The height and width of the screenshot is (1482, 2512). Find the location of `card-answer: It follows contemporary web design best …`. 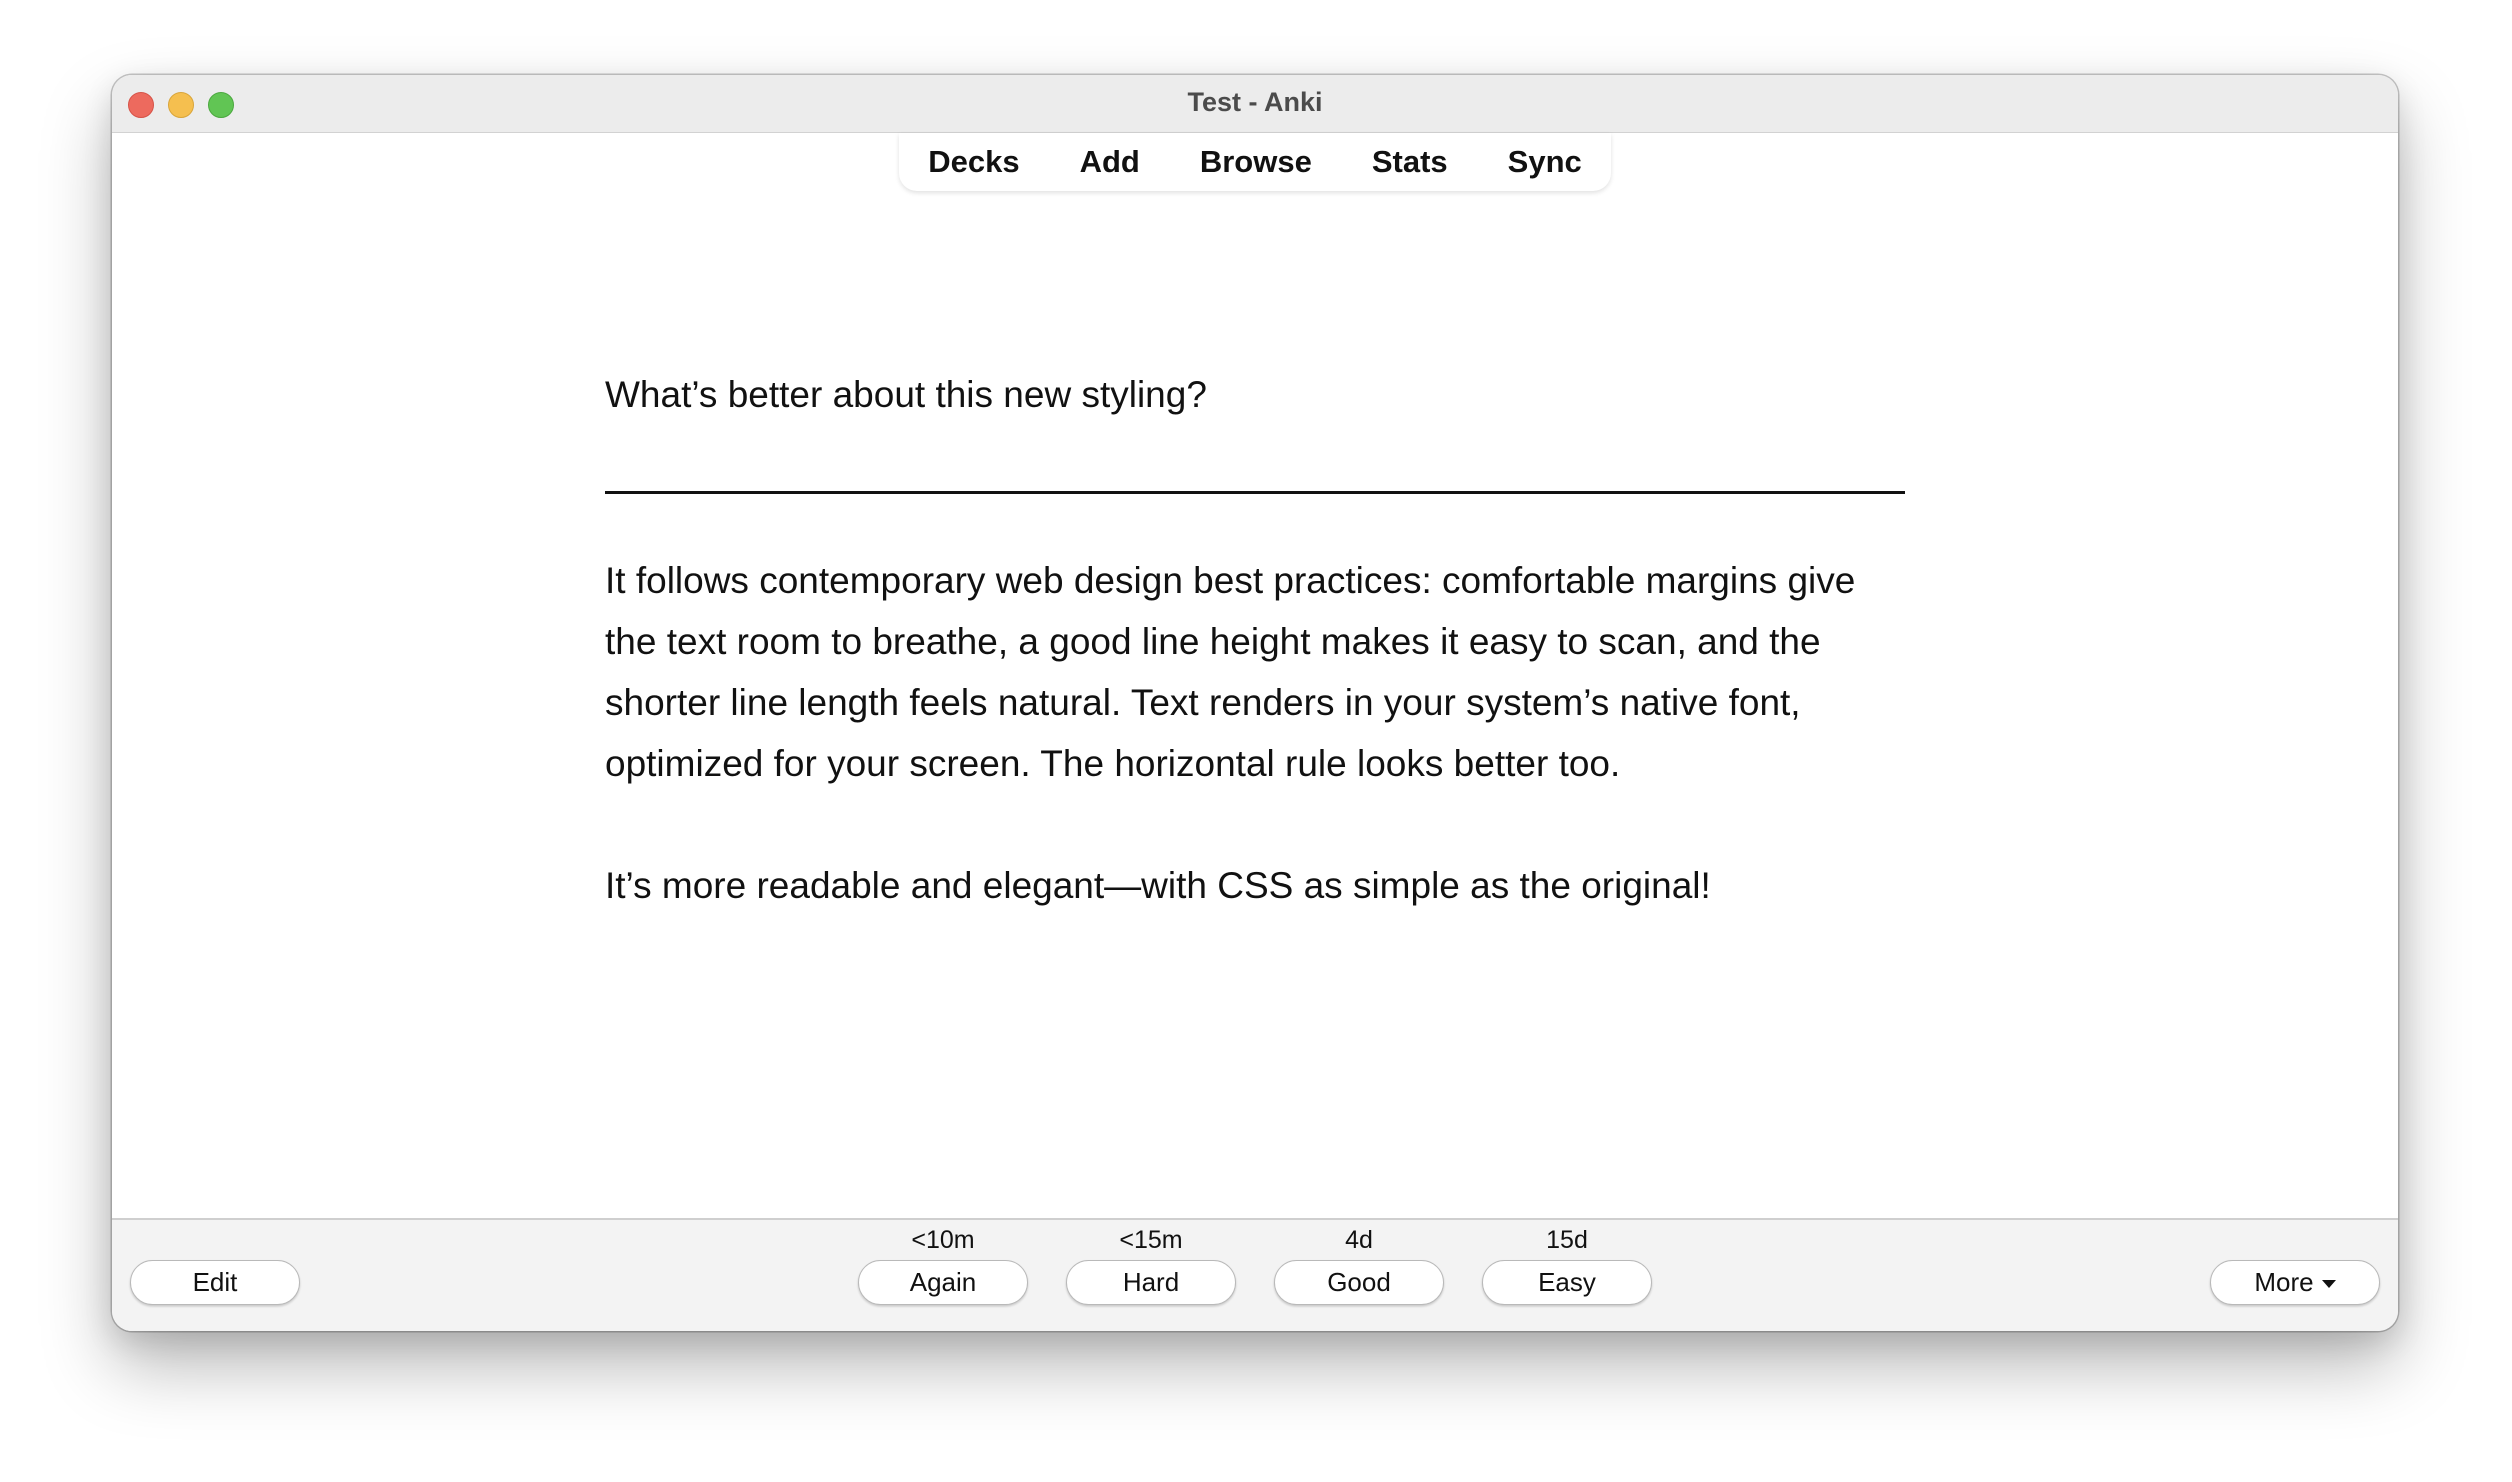

card-answer: It follows contemporary web design best … is located at coordinates (1255, 733).